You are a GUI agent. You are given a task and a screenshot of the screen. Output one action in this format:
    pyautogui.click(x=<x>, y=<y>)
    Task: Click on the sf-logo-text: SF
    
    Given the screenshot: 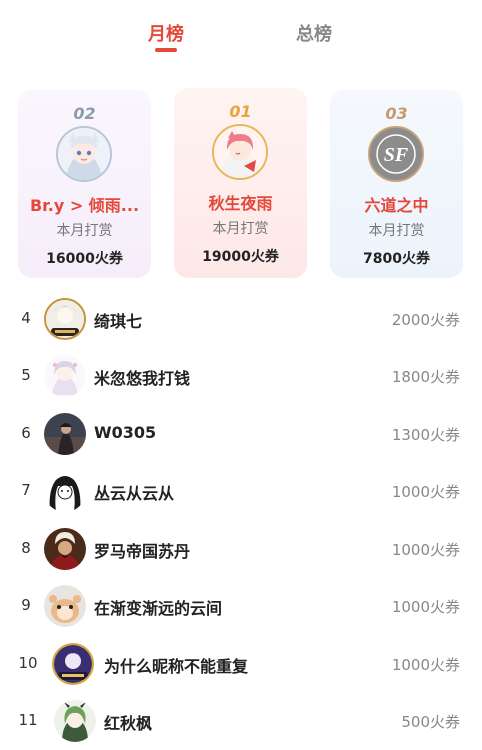 What is the action you would take?
    pyautogui.click(x=396, y=155)
    